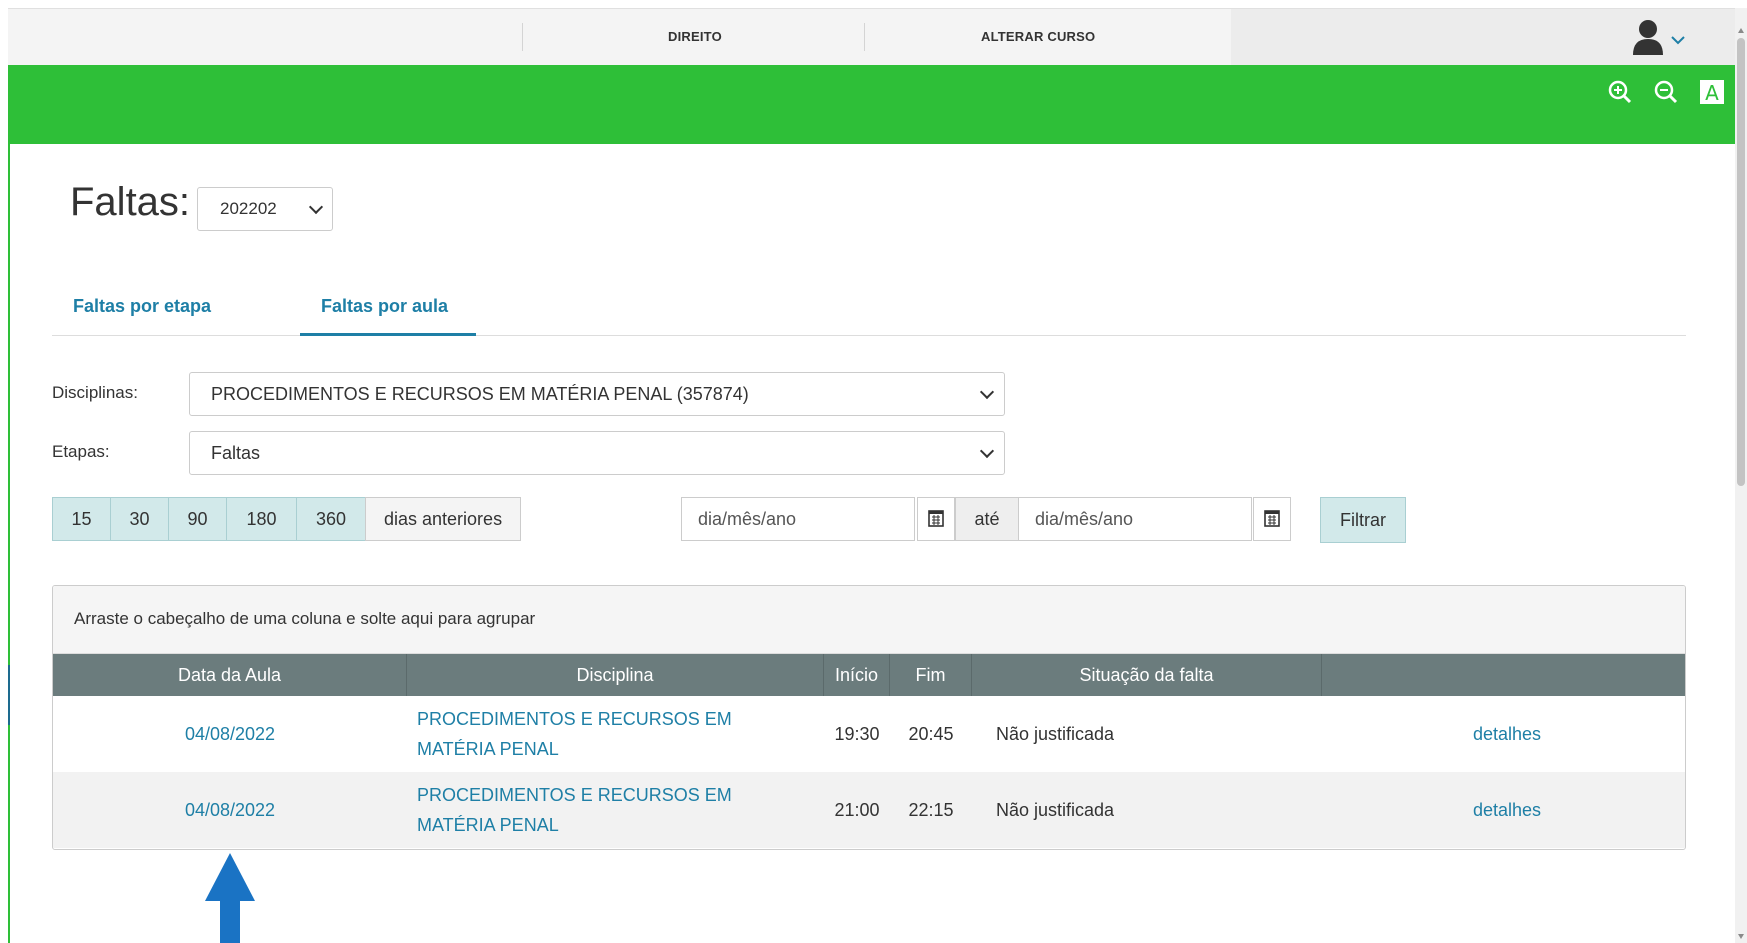 The height and width of the screenshot is (943, 1747). Describe the element at coordinates (1272, 519) in the screenshot. I see `calendar-to-icon` at that location.